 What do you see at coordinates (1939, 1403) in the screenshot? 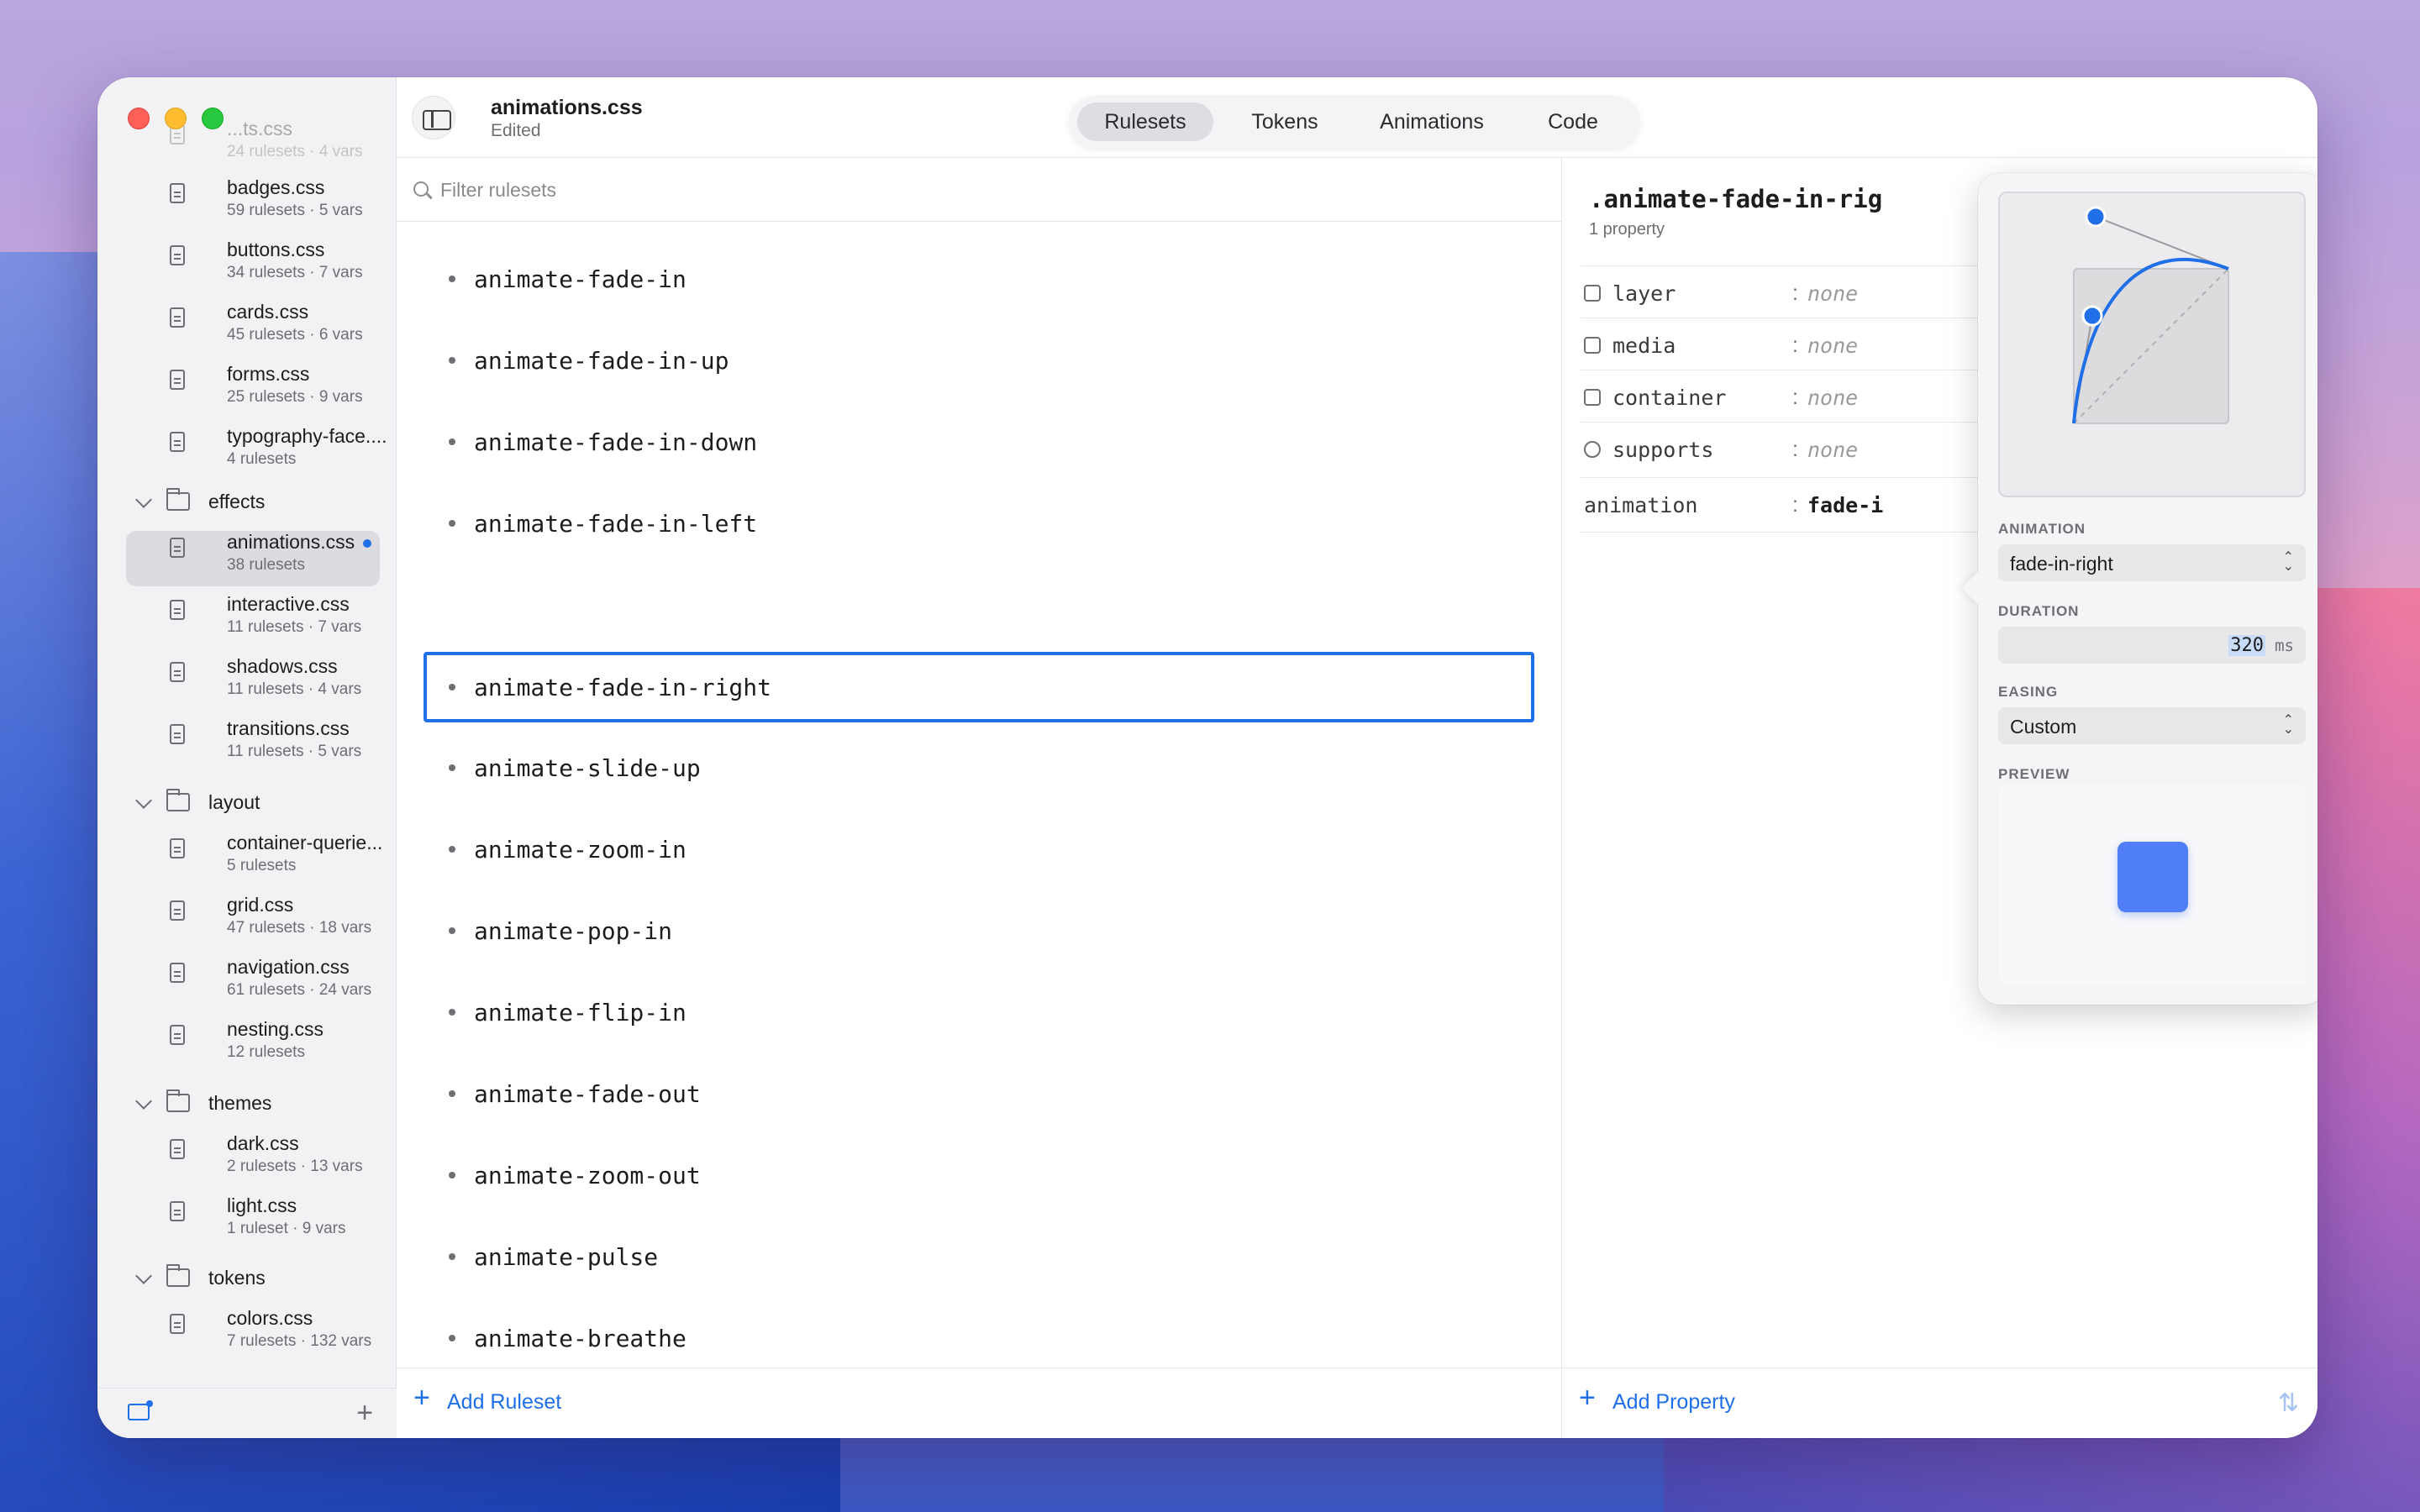
I see `add-property-button: + Add Property ⇅` at bounding box center [1939, 1403].